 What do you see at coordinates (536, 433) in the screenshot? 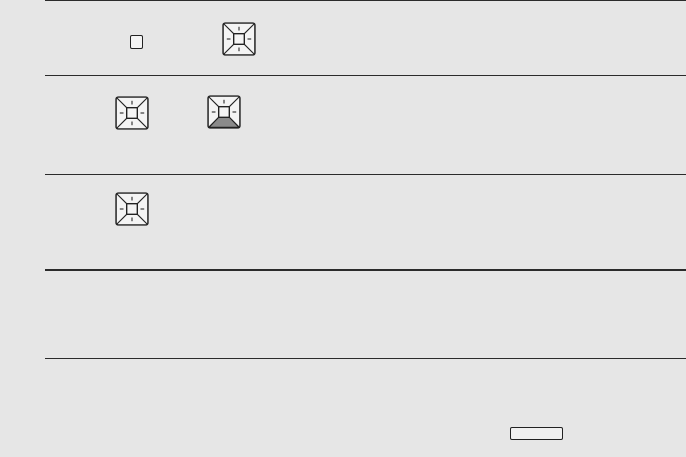
I see `wide-key-icon` at bounding box center [536, 433].